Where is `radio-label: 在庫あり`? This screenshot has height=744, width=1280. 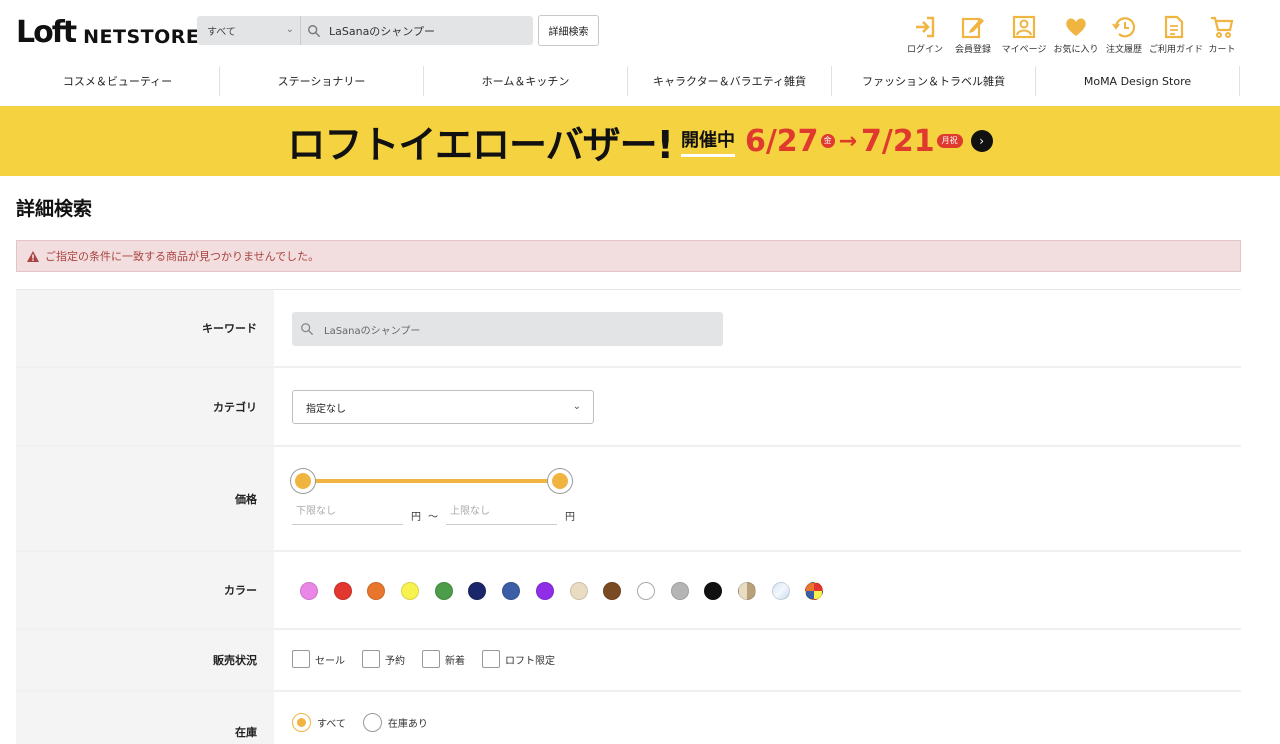
radio-label: 在庫あり is located at coordinates (407, 724).